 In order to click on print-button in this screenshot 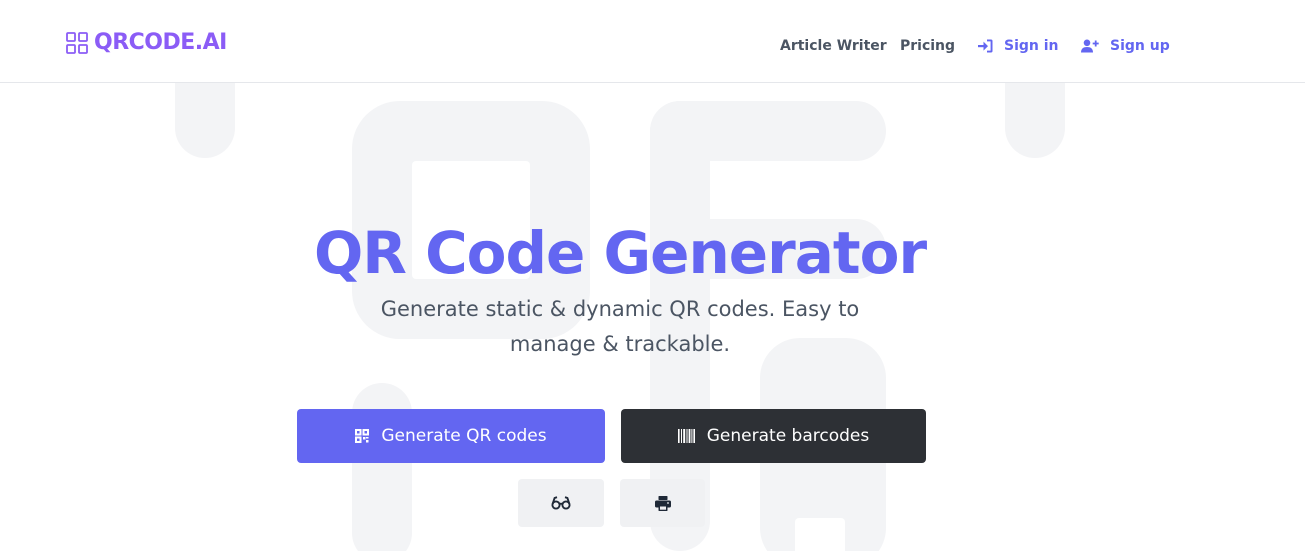, I will do `click(662, 503)`.